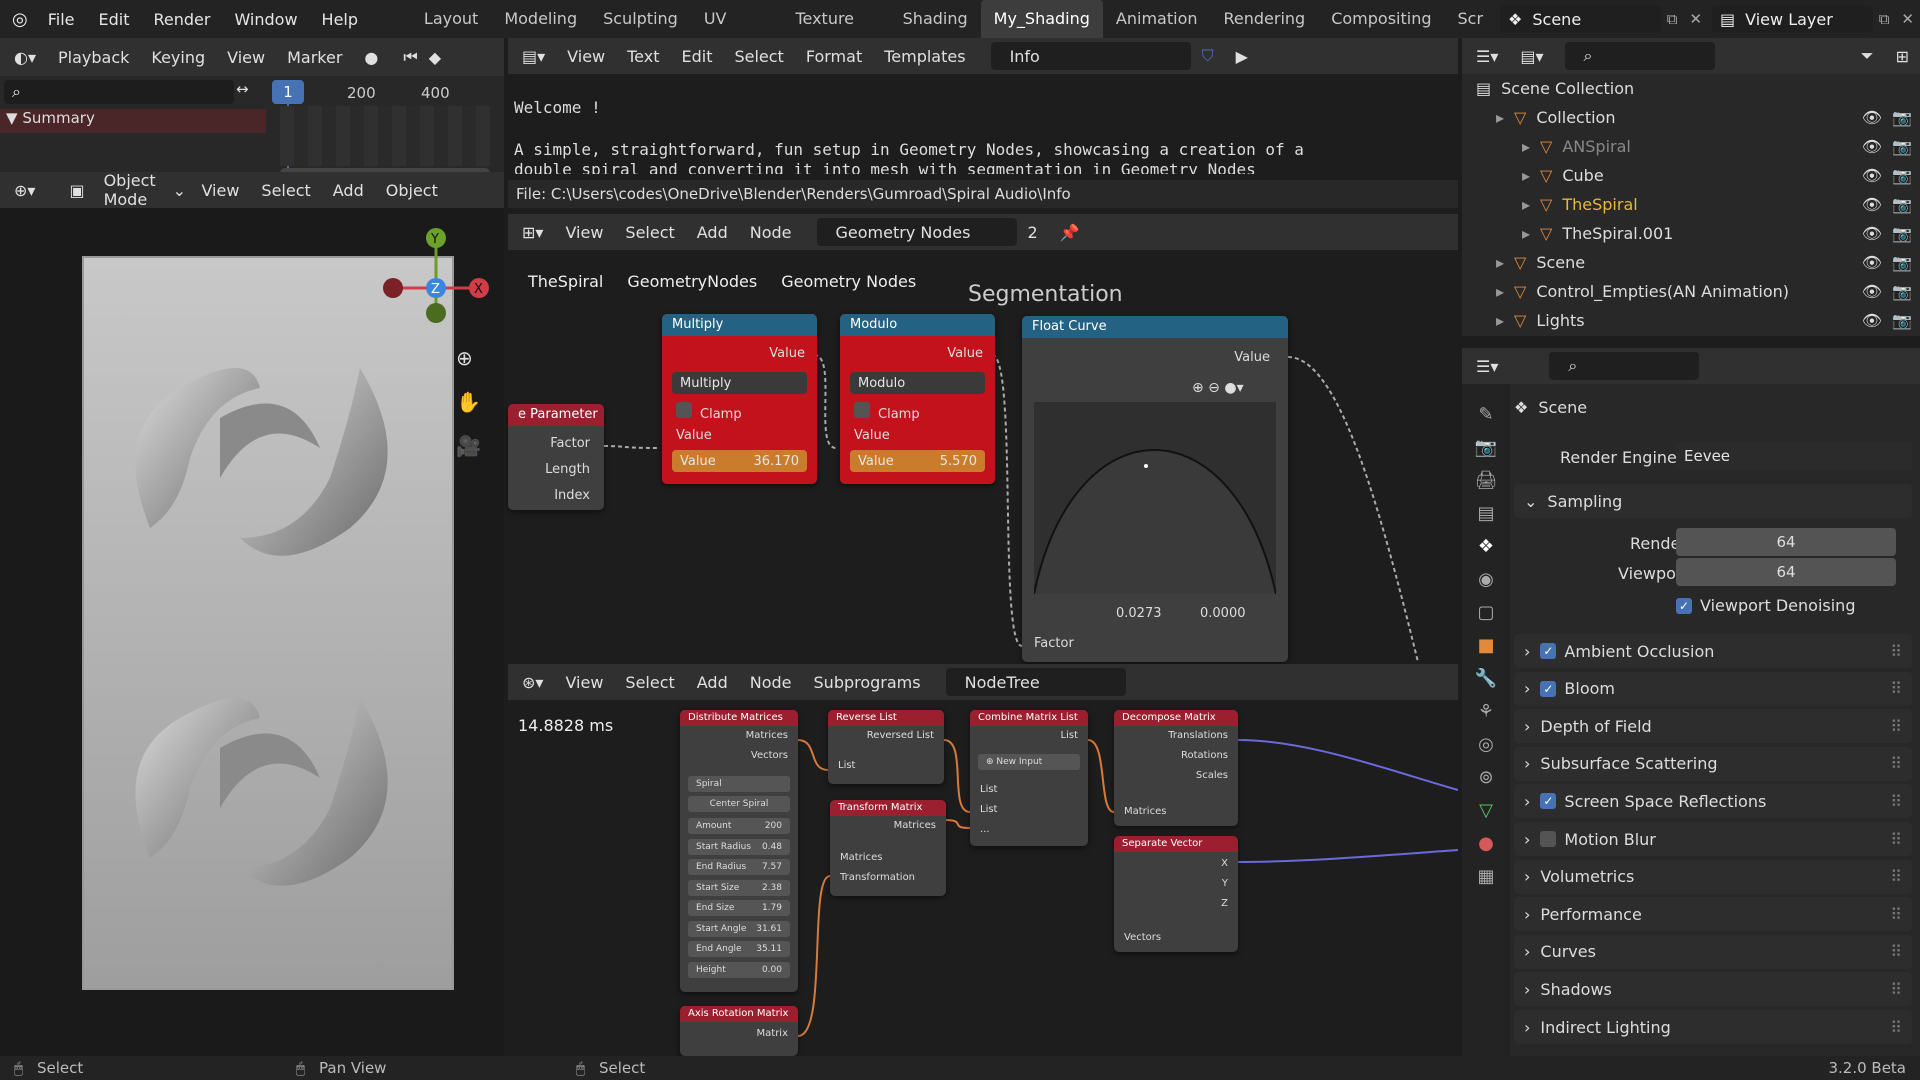  I want to click on an-menu-view: View, so click(584, 682).